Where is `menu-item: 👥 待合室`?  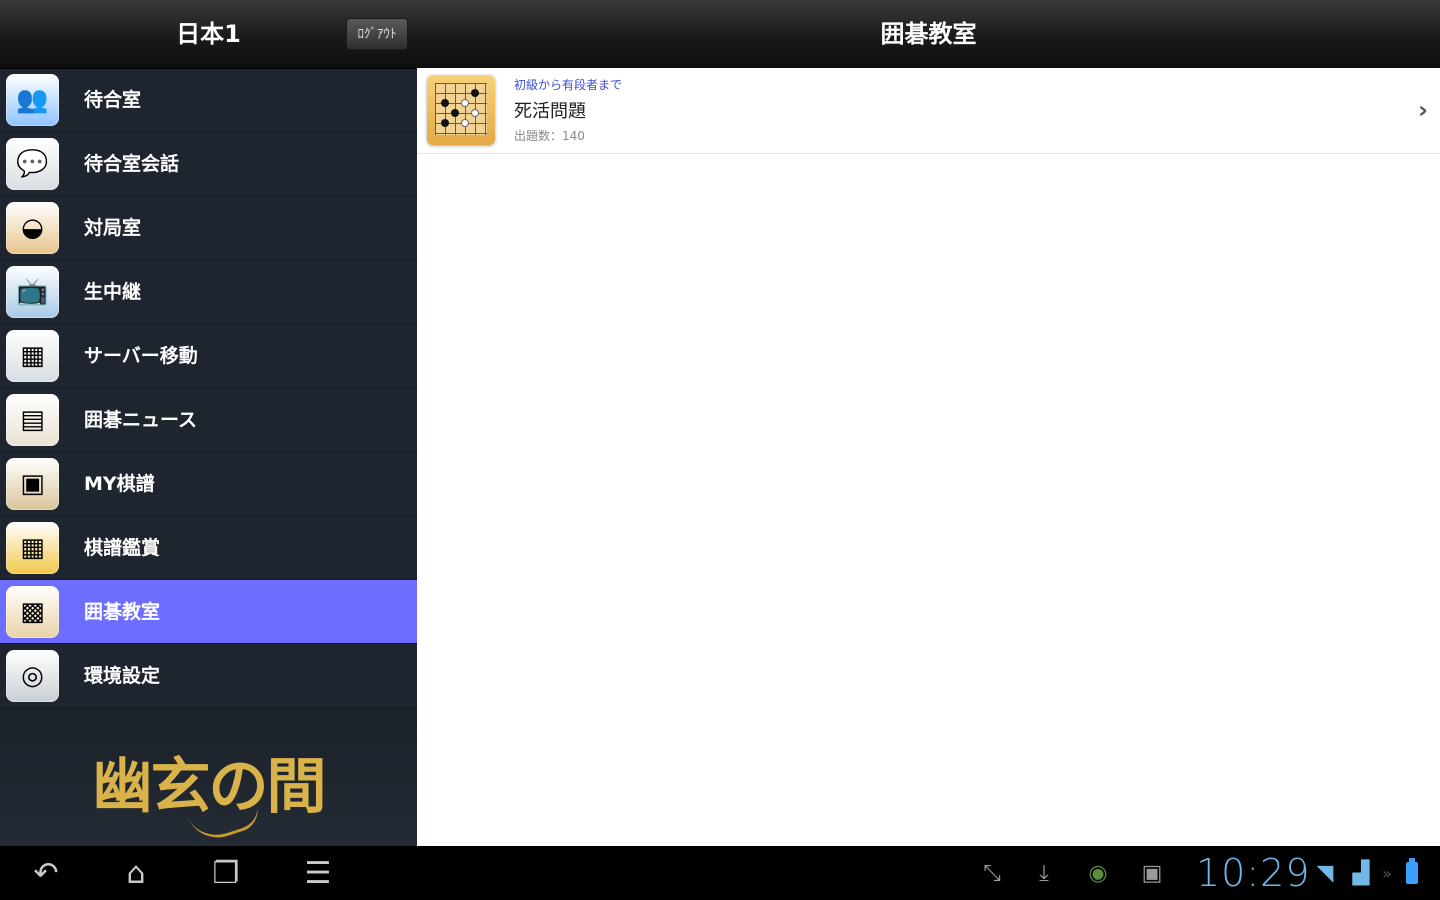 menu-item: 👥 待合室 is located at coordinates (208, 100).